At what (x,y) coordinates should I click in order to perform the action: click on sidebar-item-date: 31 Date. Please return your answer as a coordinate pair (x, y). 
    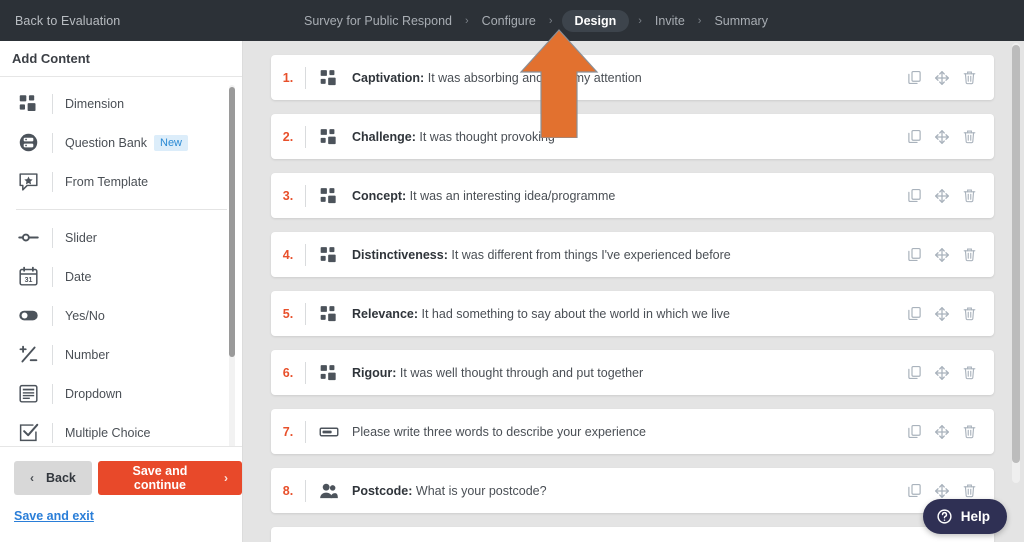
    Looking at the image, I should click on (121, 276).